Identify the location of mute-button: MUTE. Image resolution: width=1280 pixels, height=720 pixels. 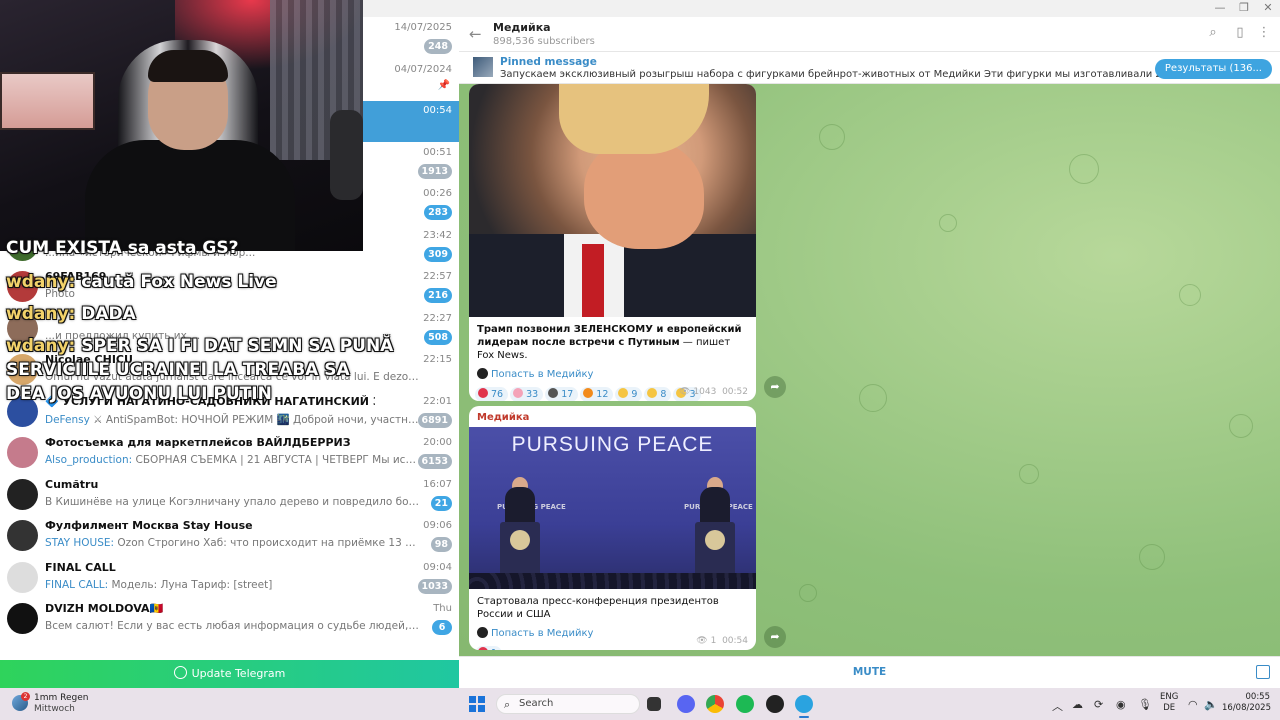
(869, 672).